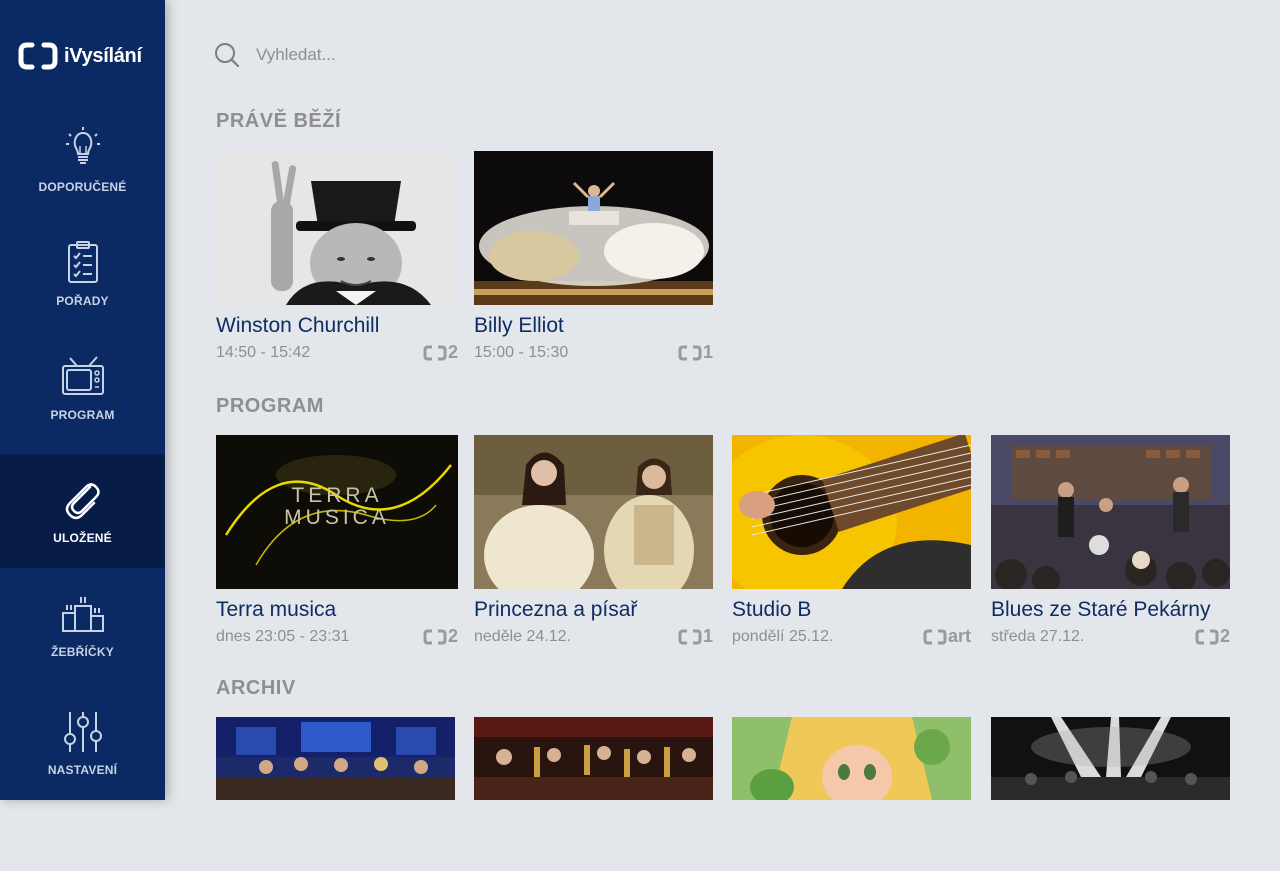  I want to click on podium-icon, so click(82, 614).